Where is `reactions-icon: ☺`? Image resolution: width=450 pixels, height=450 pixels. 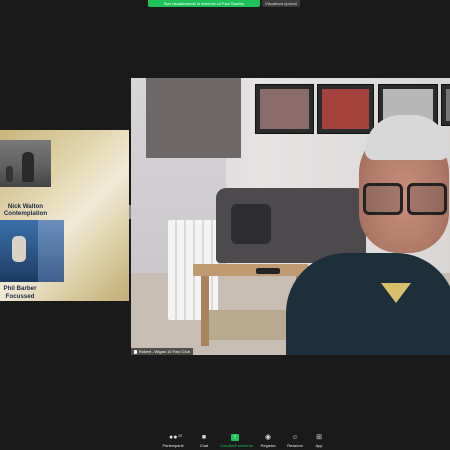
reactions-icon: ☺ is located at coordinates (295, 437).